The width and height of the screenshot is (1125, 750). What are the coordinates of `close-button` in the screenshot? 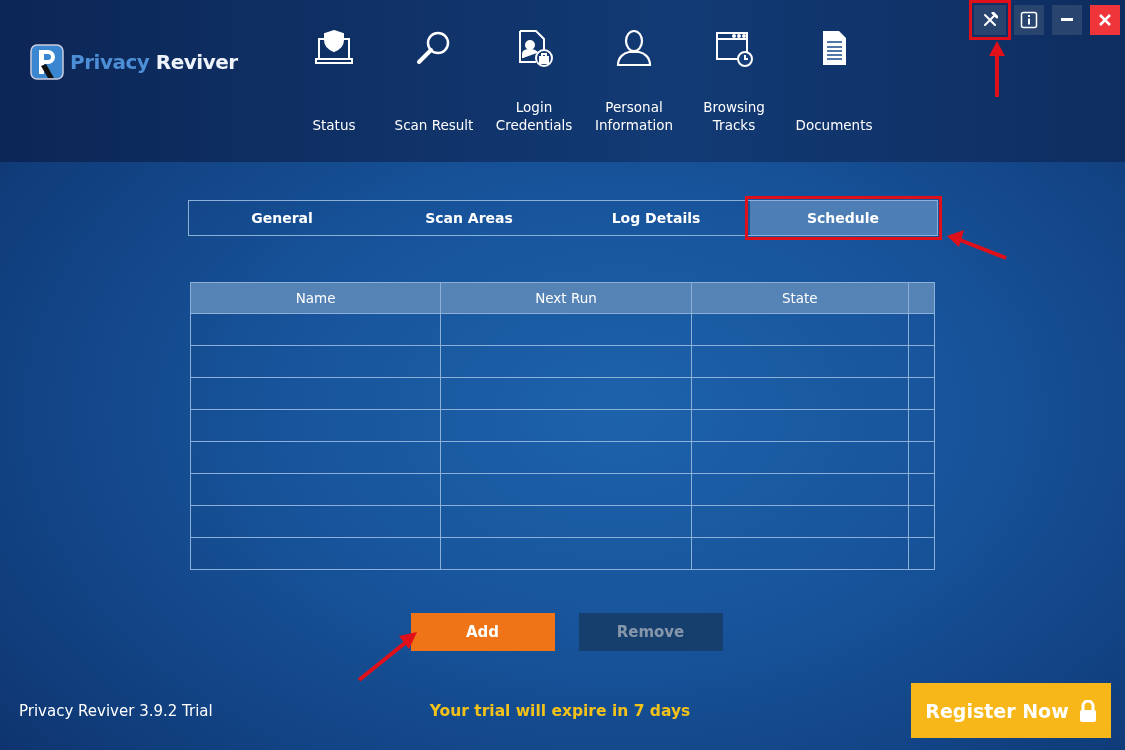 It's located at (1105, 20).